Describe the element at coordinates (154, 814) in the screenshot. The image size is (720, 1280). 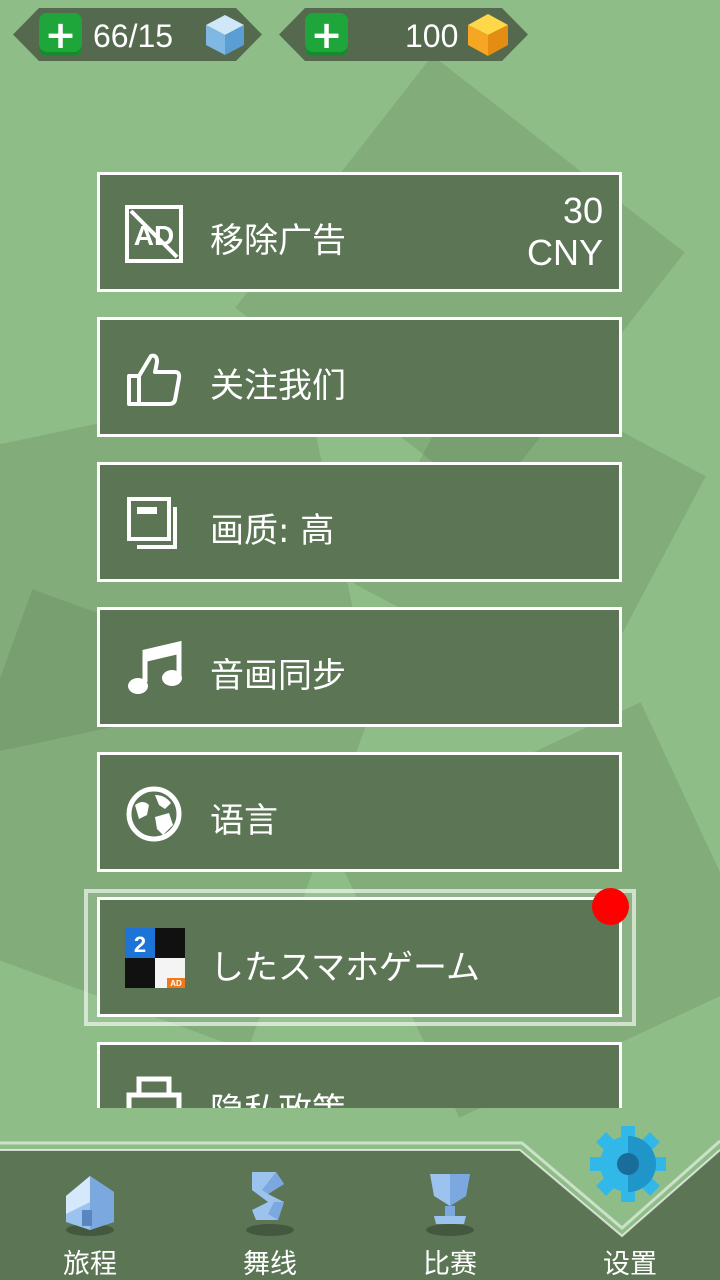
I see `globe-icon` at that location.